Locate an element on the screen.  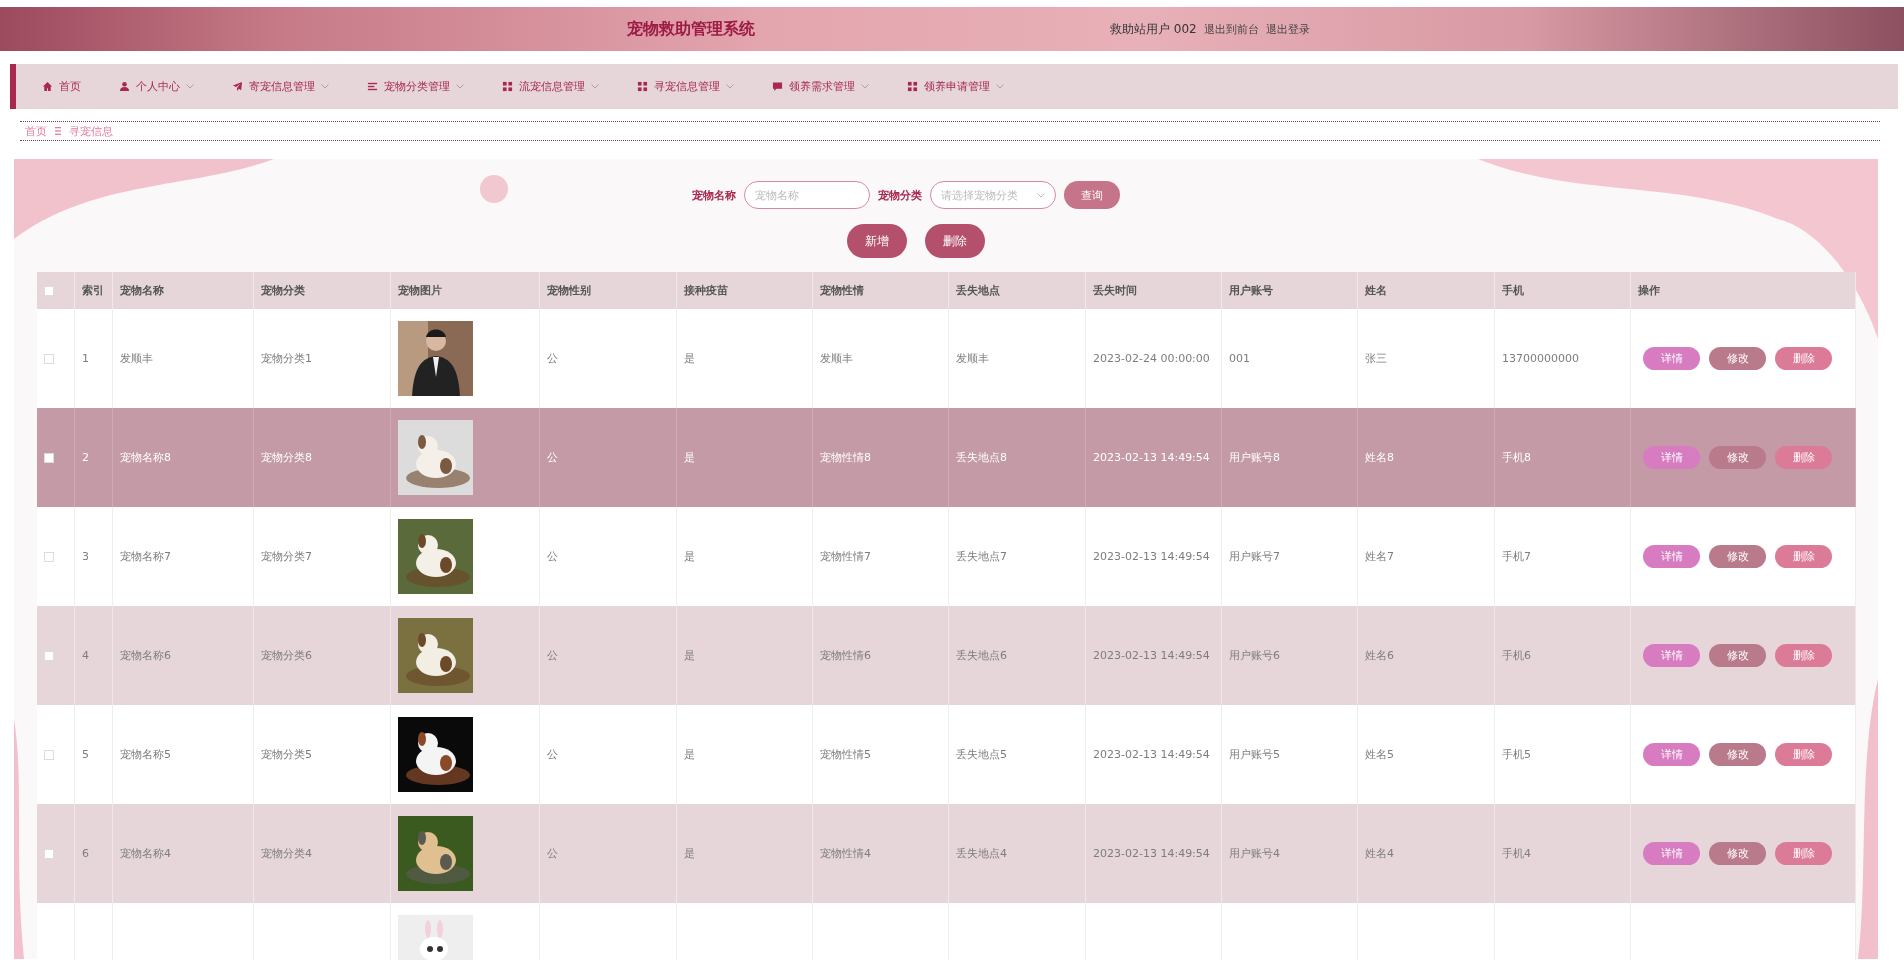
table-cell: 13700000000 is located at coordinates (1540, 358).